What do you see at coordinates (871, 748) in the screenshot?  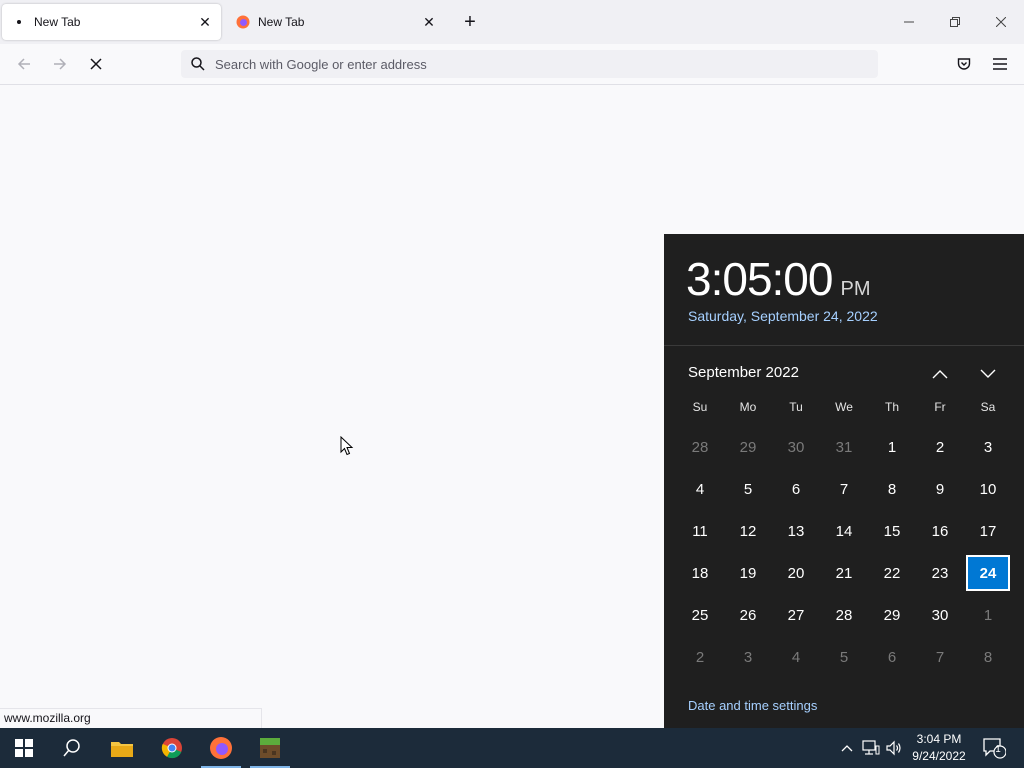 I see `network-icon` at bounding box center [871, 748].